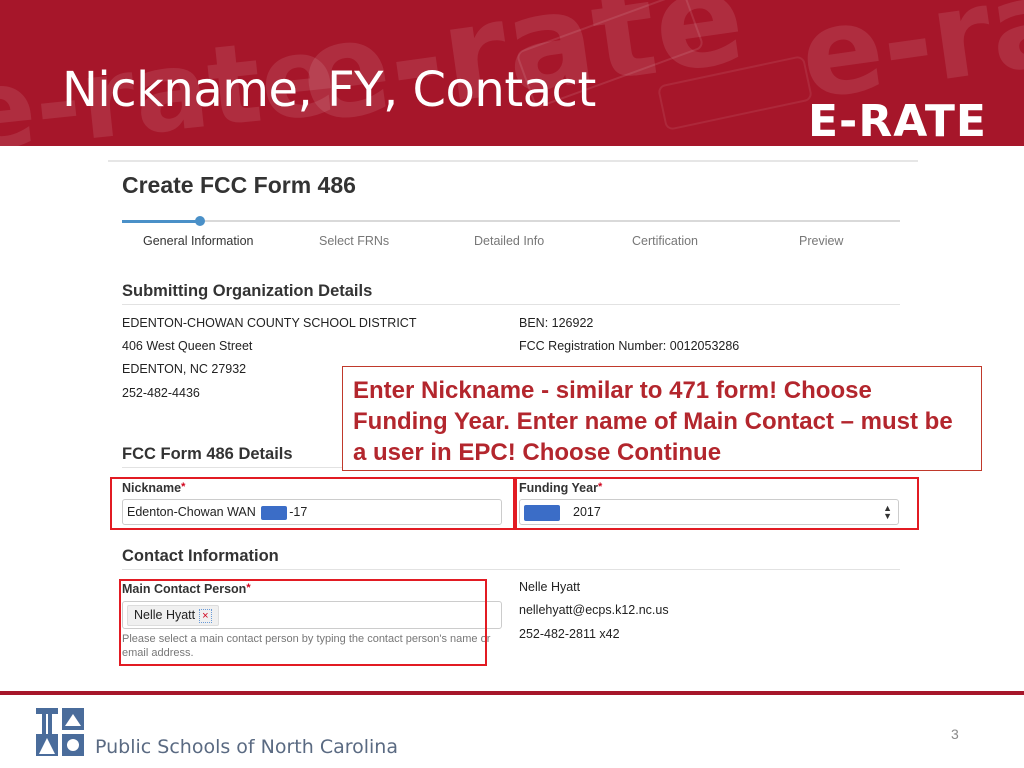 Image resolution: width=1024 pixels, height=768 pixels. What do you see at coordinates (247, 291) in the screenshot?
I see `section-heading-organization: Submitting Organization Details` at bounding box center [247, 291].